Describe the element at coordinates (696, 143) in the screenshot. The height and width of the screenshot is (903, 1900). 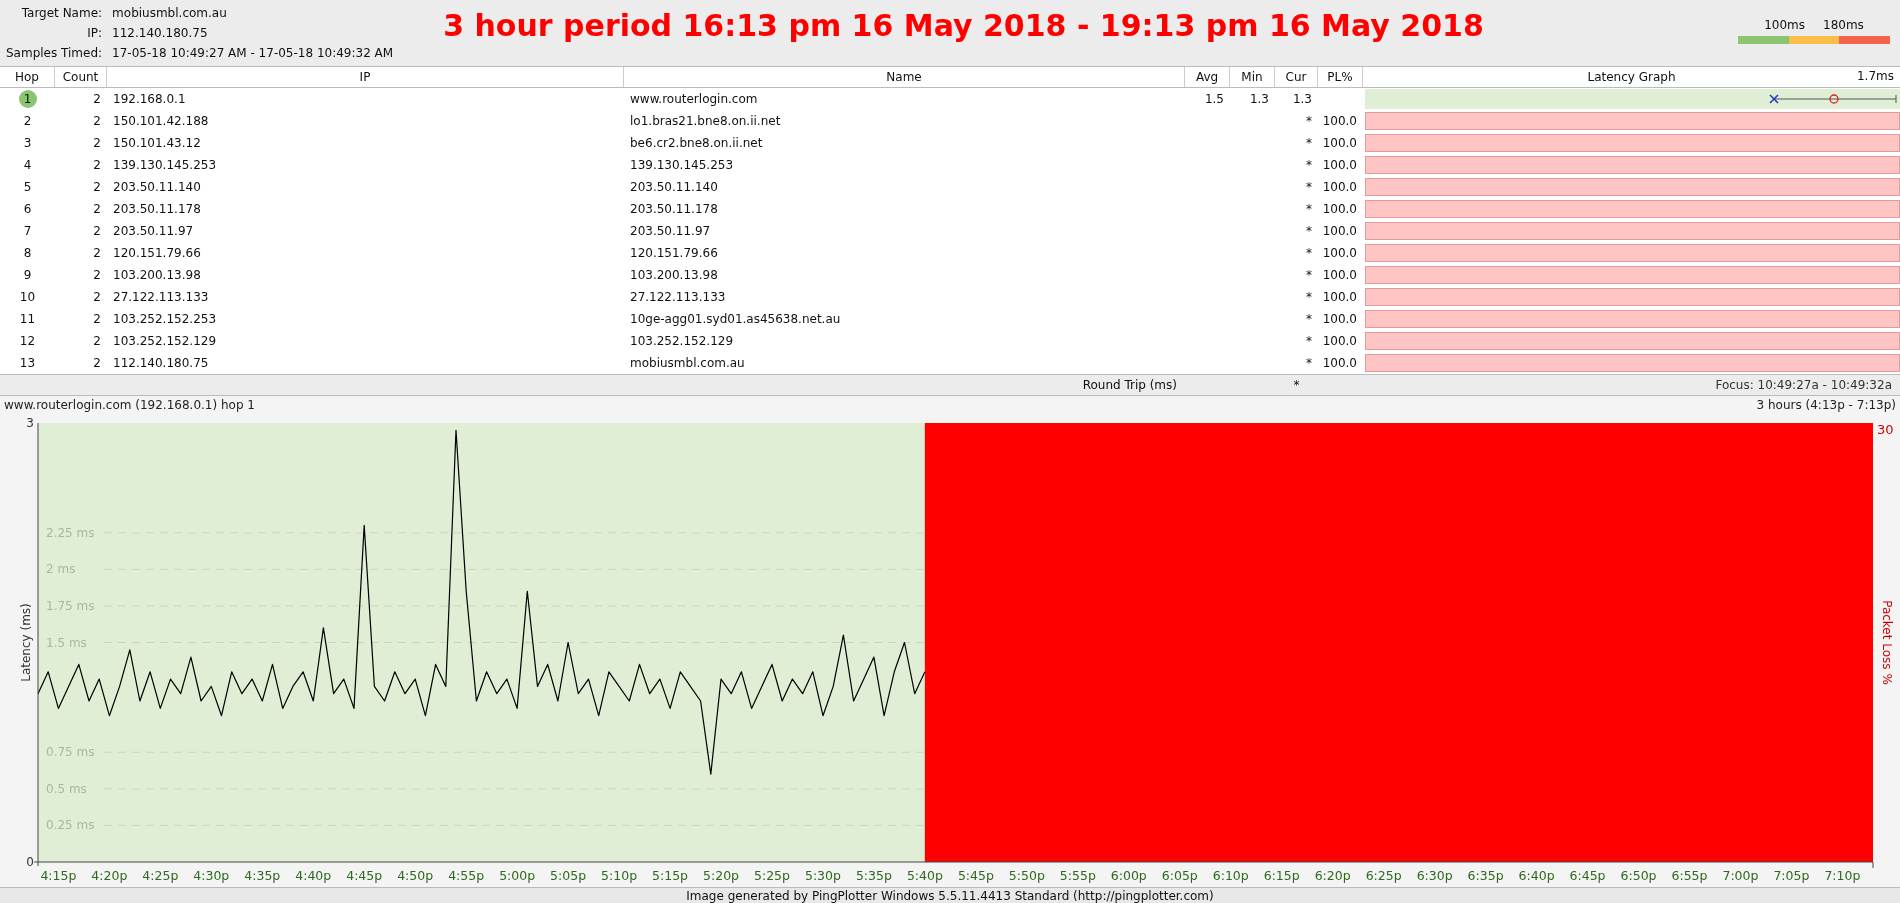
I see `table-cell: be6.cr2.bne8.on.ii.net` at that location.